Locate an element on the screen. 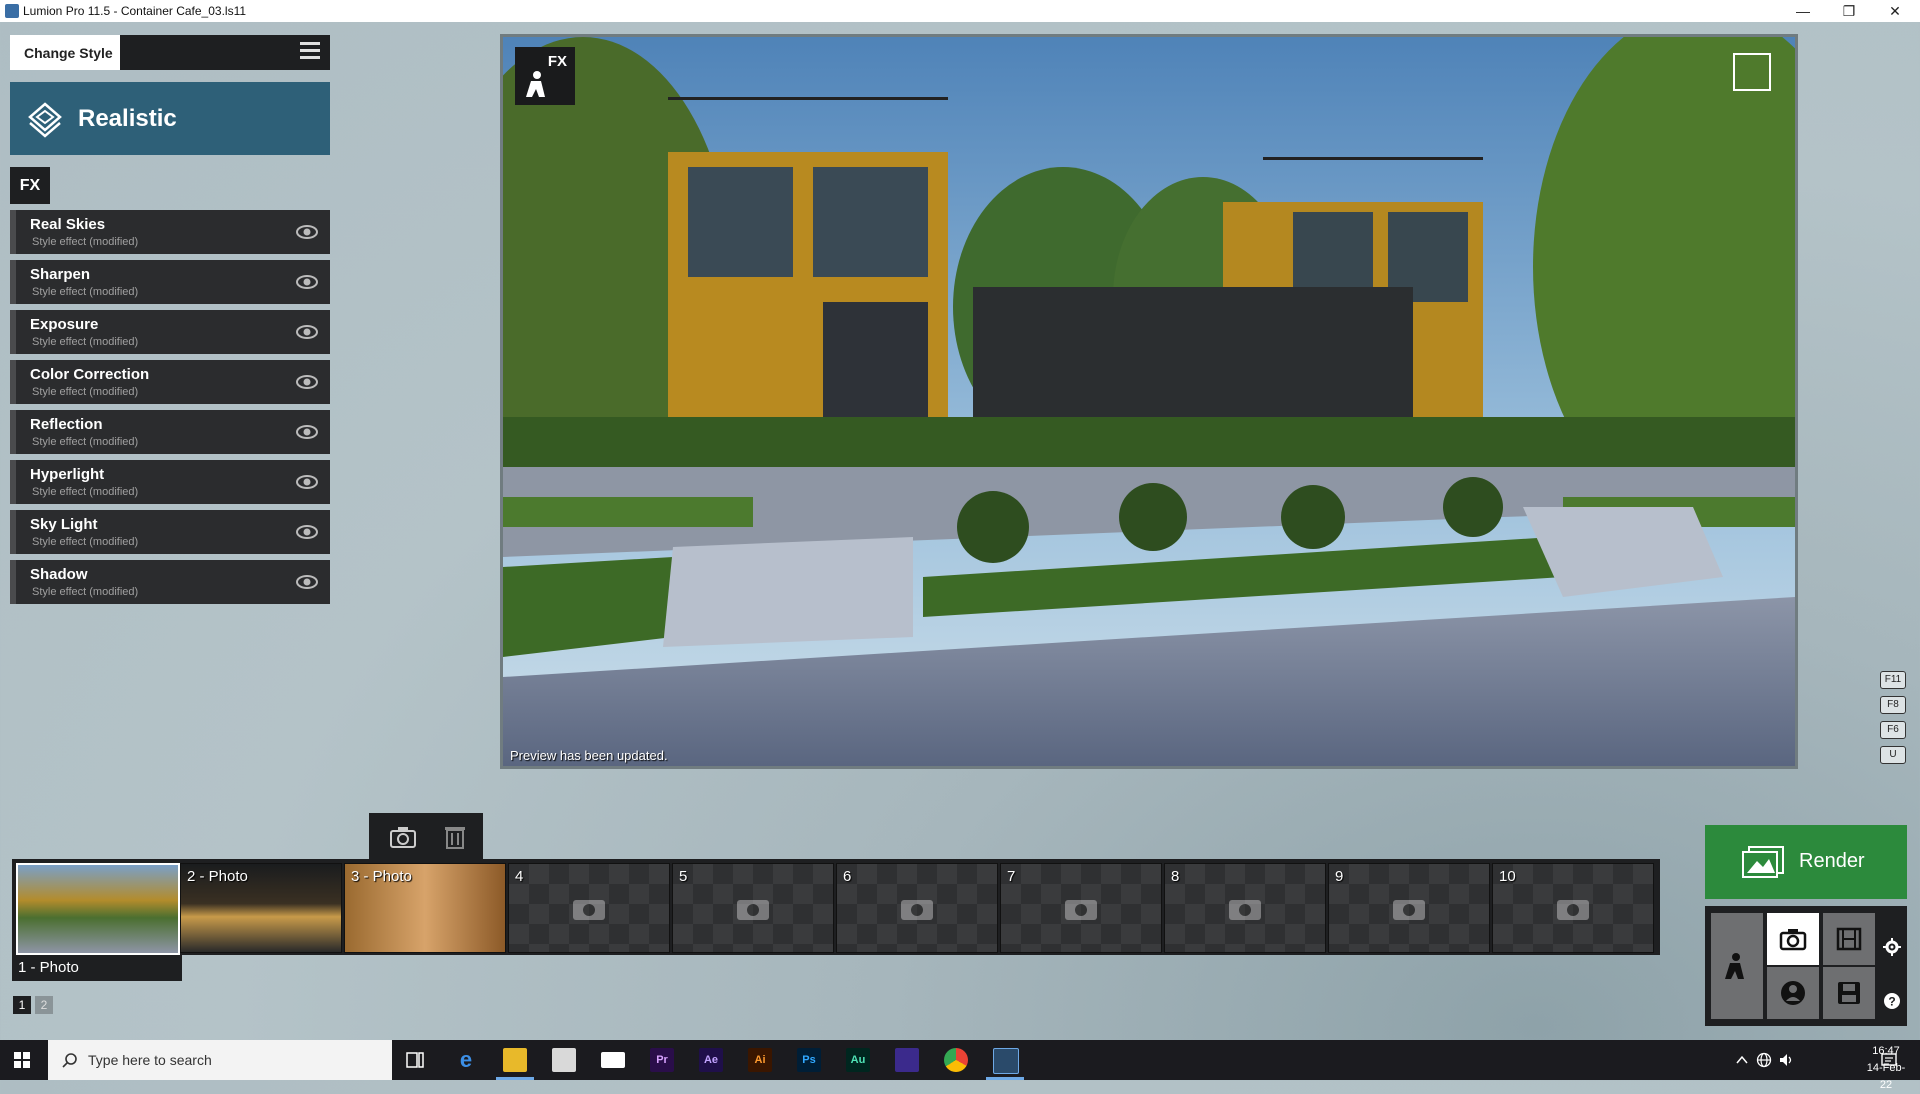 The height and width of the screenshot is (1094, 1920). thumbnail-slot: 2 - Photo is located at coordinates (261, 908).